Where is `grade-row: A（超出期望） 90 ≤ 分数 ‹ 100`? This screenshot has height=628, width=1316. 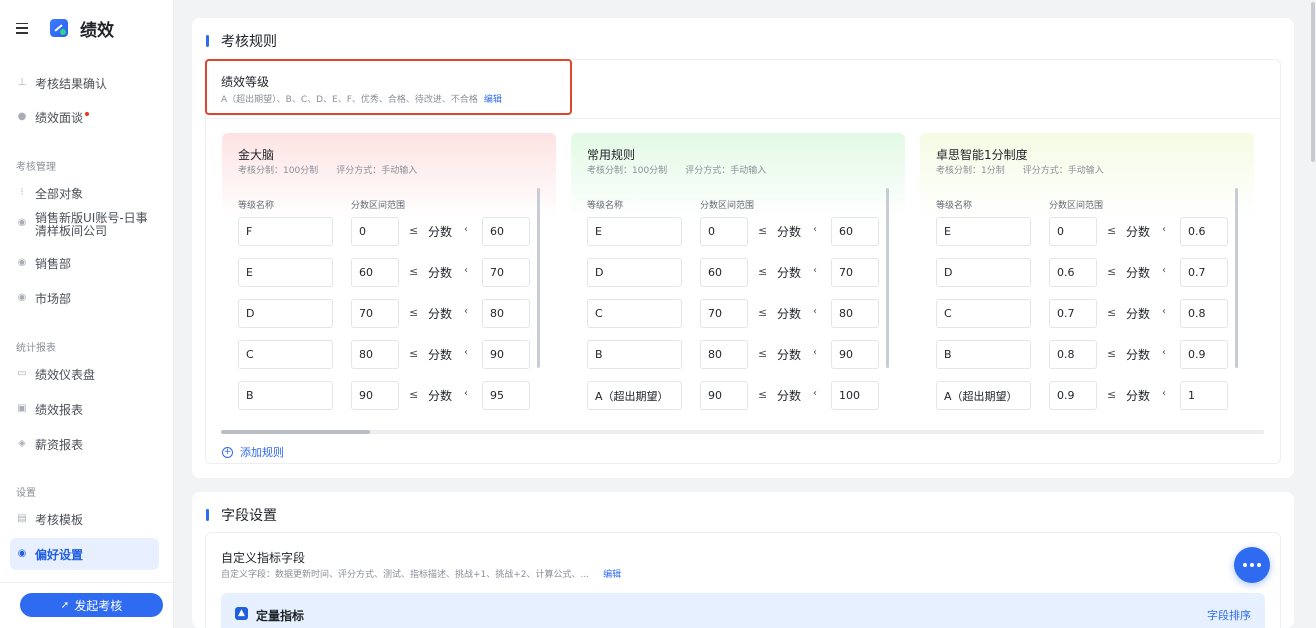
grade-row: A（超出期望） 90 ≤ 分数 ‹ 100 is located at coordinates (733, 395).